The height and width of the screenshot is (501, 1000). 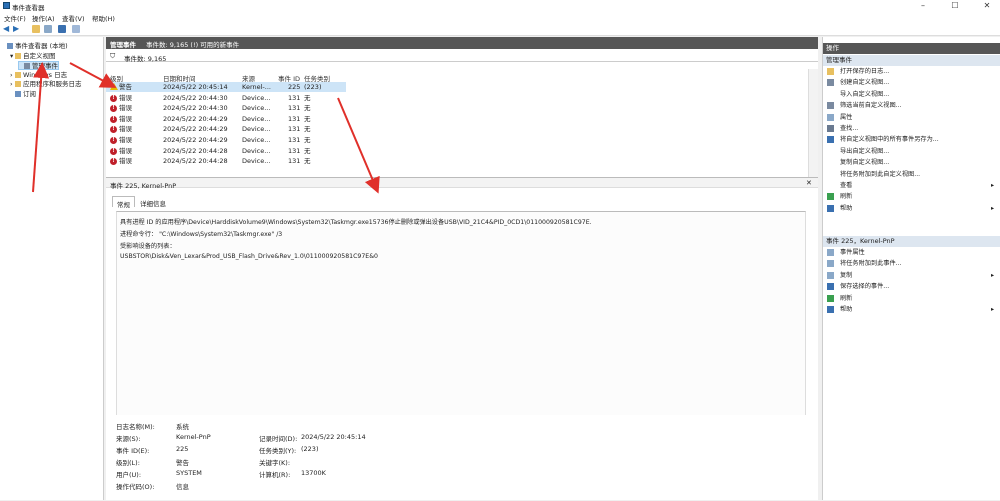 I want to click on window-title: 事件查看器, so click(x=28, y=8).